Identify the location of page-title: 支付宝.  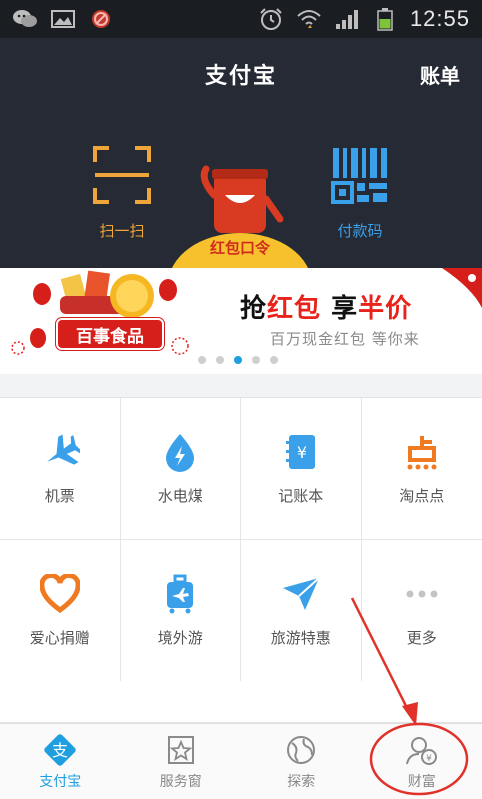
(240, 76).